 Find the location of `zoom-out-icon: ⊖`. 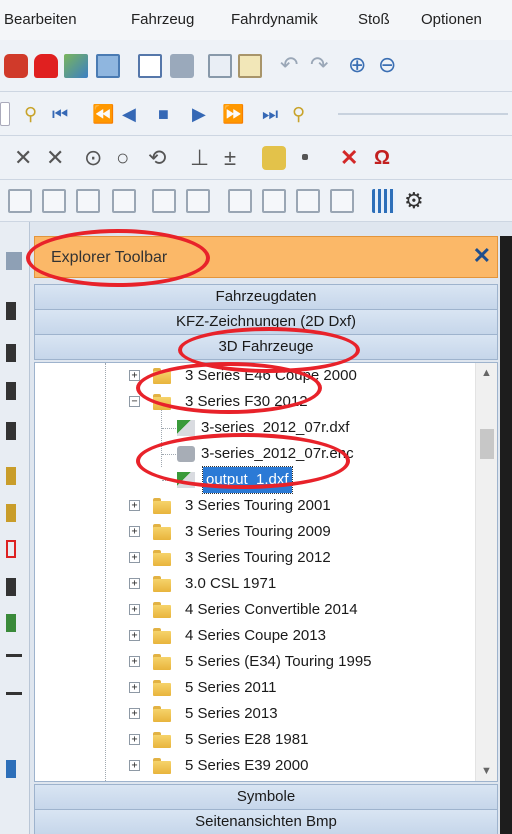

zoom-out-icon: ⊖ is located at coordinates (390, 66).